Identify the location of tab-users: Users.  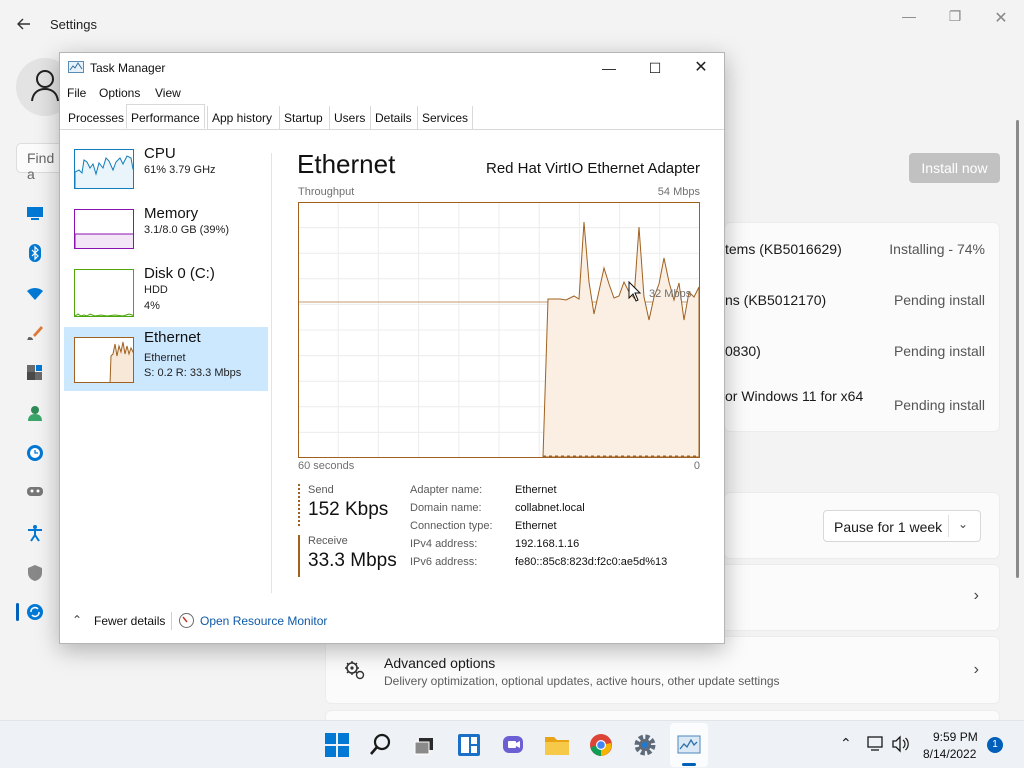
(349, 118).